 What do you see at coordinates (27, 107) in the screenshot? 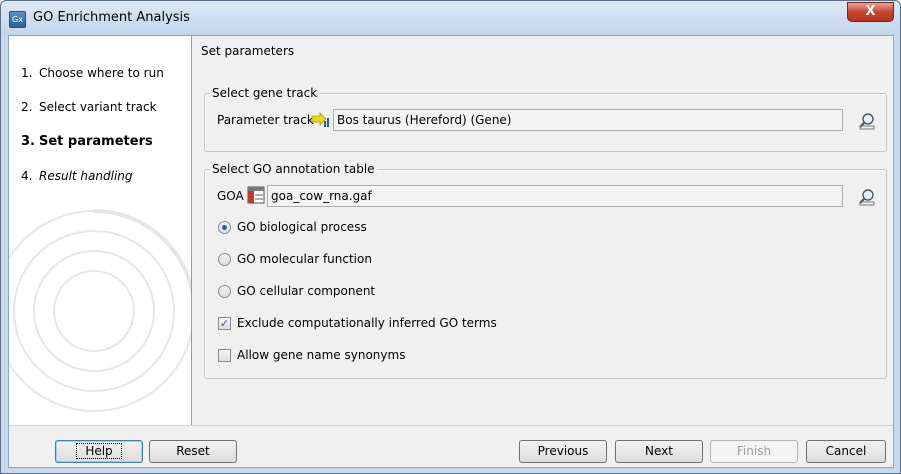
I see `step-number: 2.` at bounding box center [27, 107].